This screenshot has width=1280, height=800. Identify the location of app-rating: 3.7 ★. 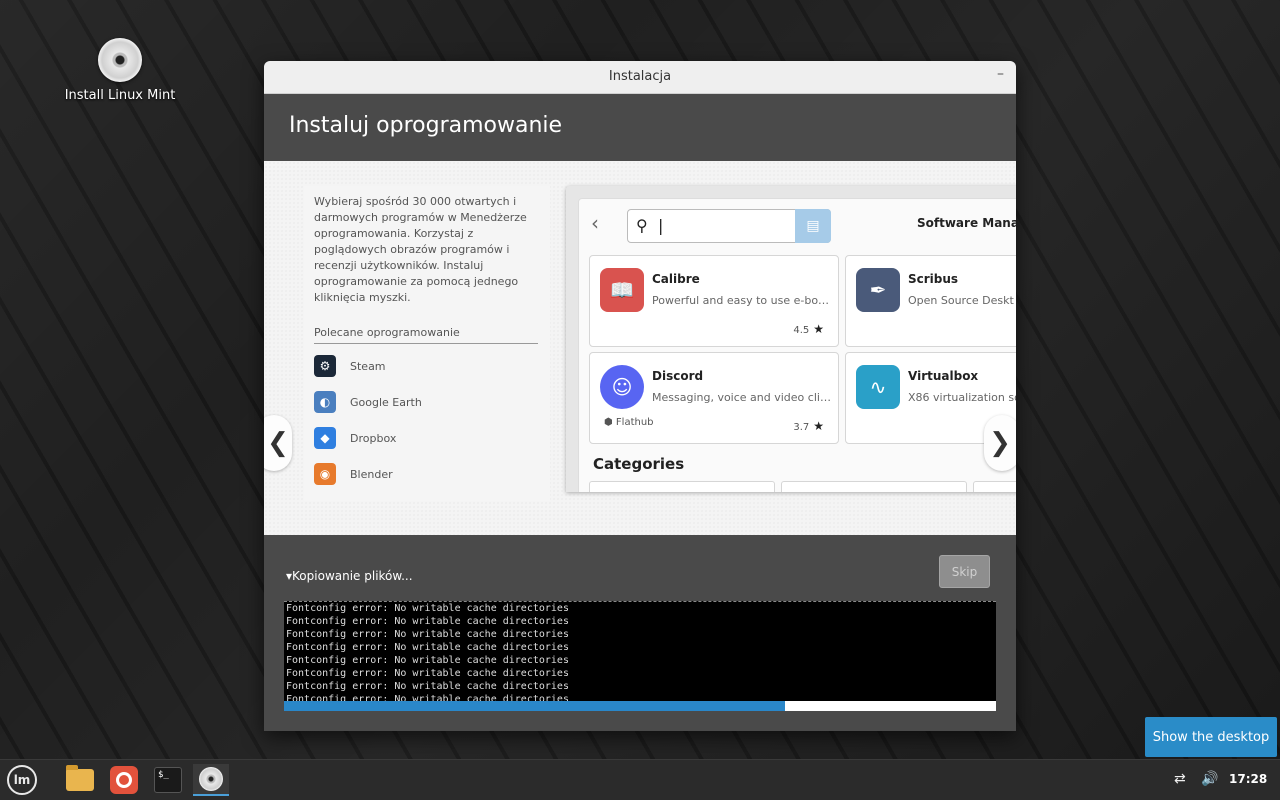
(808, 426).